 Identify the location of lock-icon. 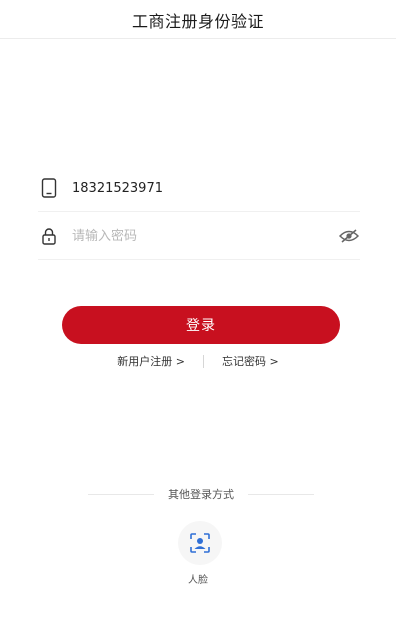
(49, 236).